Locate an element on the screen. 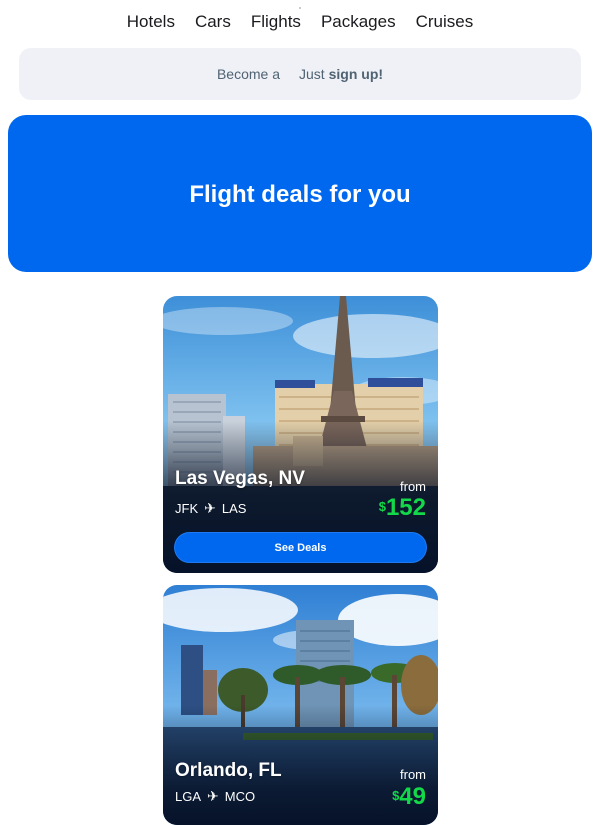  deal-price: $152 is located at coordinates (402, 508).